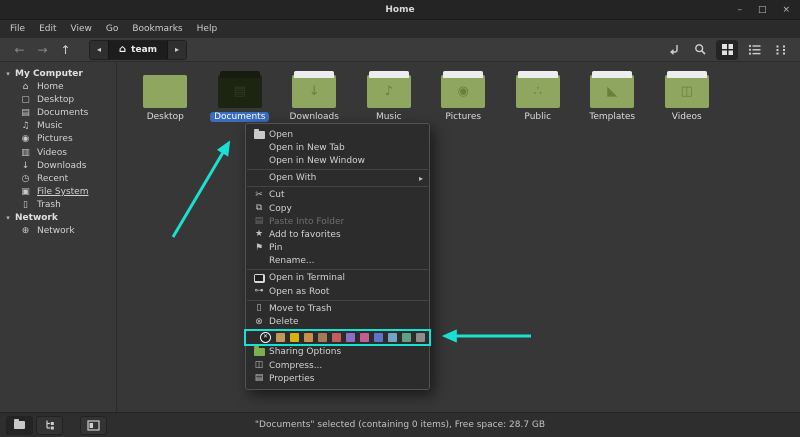  What do you see at coordinates (300, 308) in the screenshot?
I see `menu-item-label: Move to Trash` at bounding box center [300, 308].